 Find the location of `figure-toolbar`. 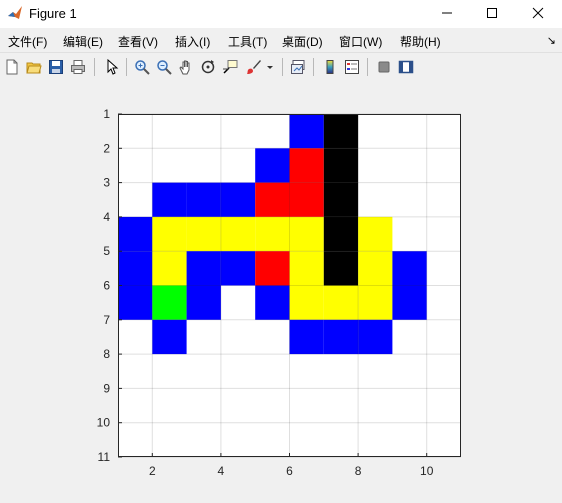

figure-toolbar is located at coordinates (281, 67).